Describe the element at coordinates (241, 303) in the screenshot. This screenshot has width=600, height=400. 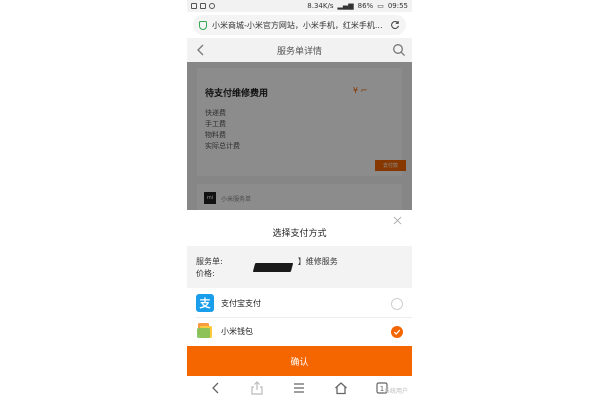
I see `payment-option-label: 支付宝支付` at that location.